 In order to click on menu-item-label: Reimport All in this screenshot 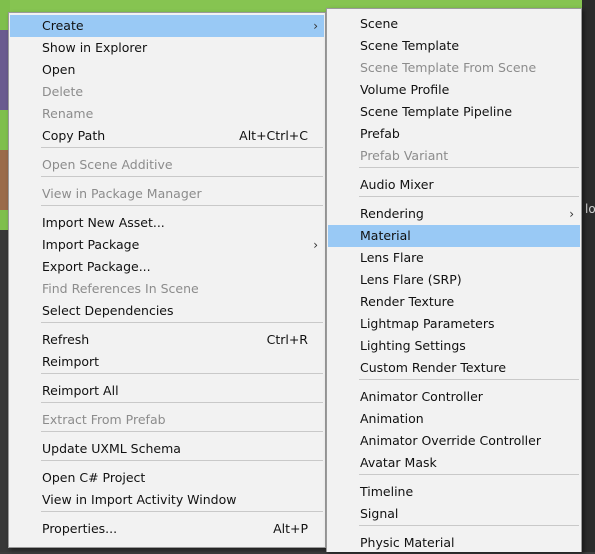, I will do `click(80, 390)`.